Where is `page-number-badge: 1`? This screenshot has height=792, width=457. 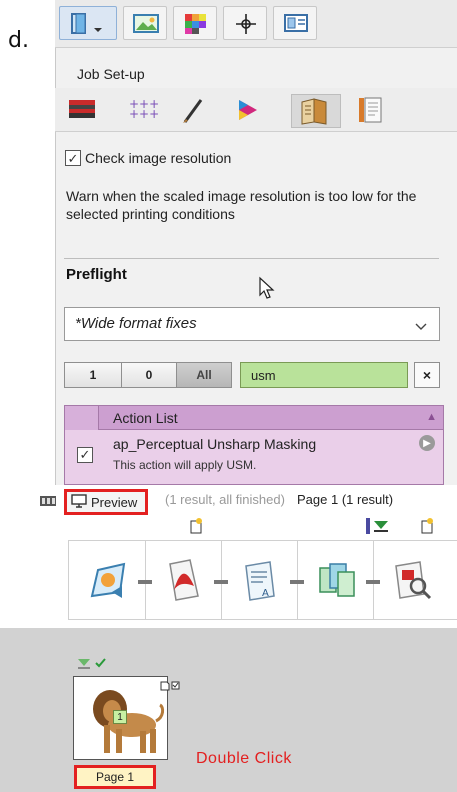 page-number-badge: 1 is located at coordinates (120, 717).